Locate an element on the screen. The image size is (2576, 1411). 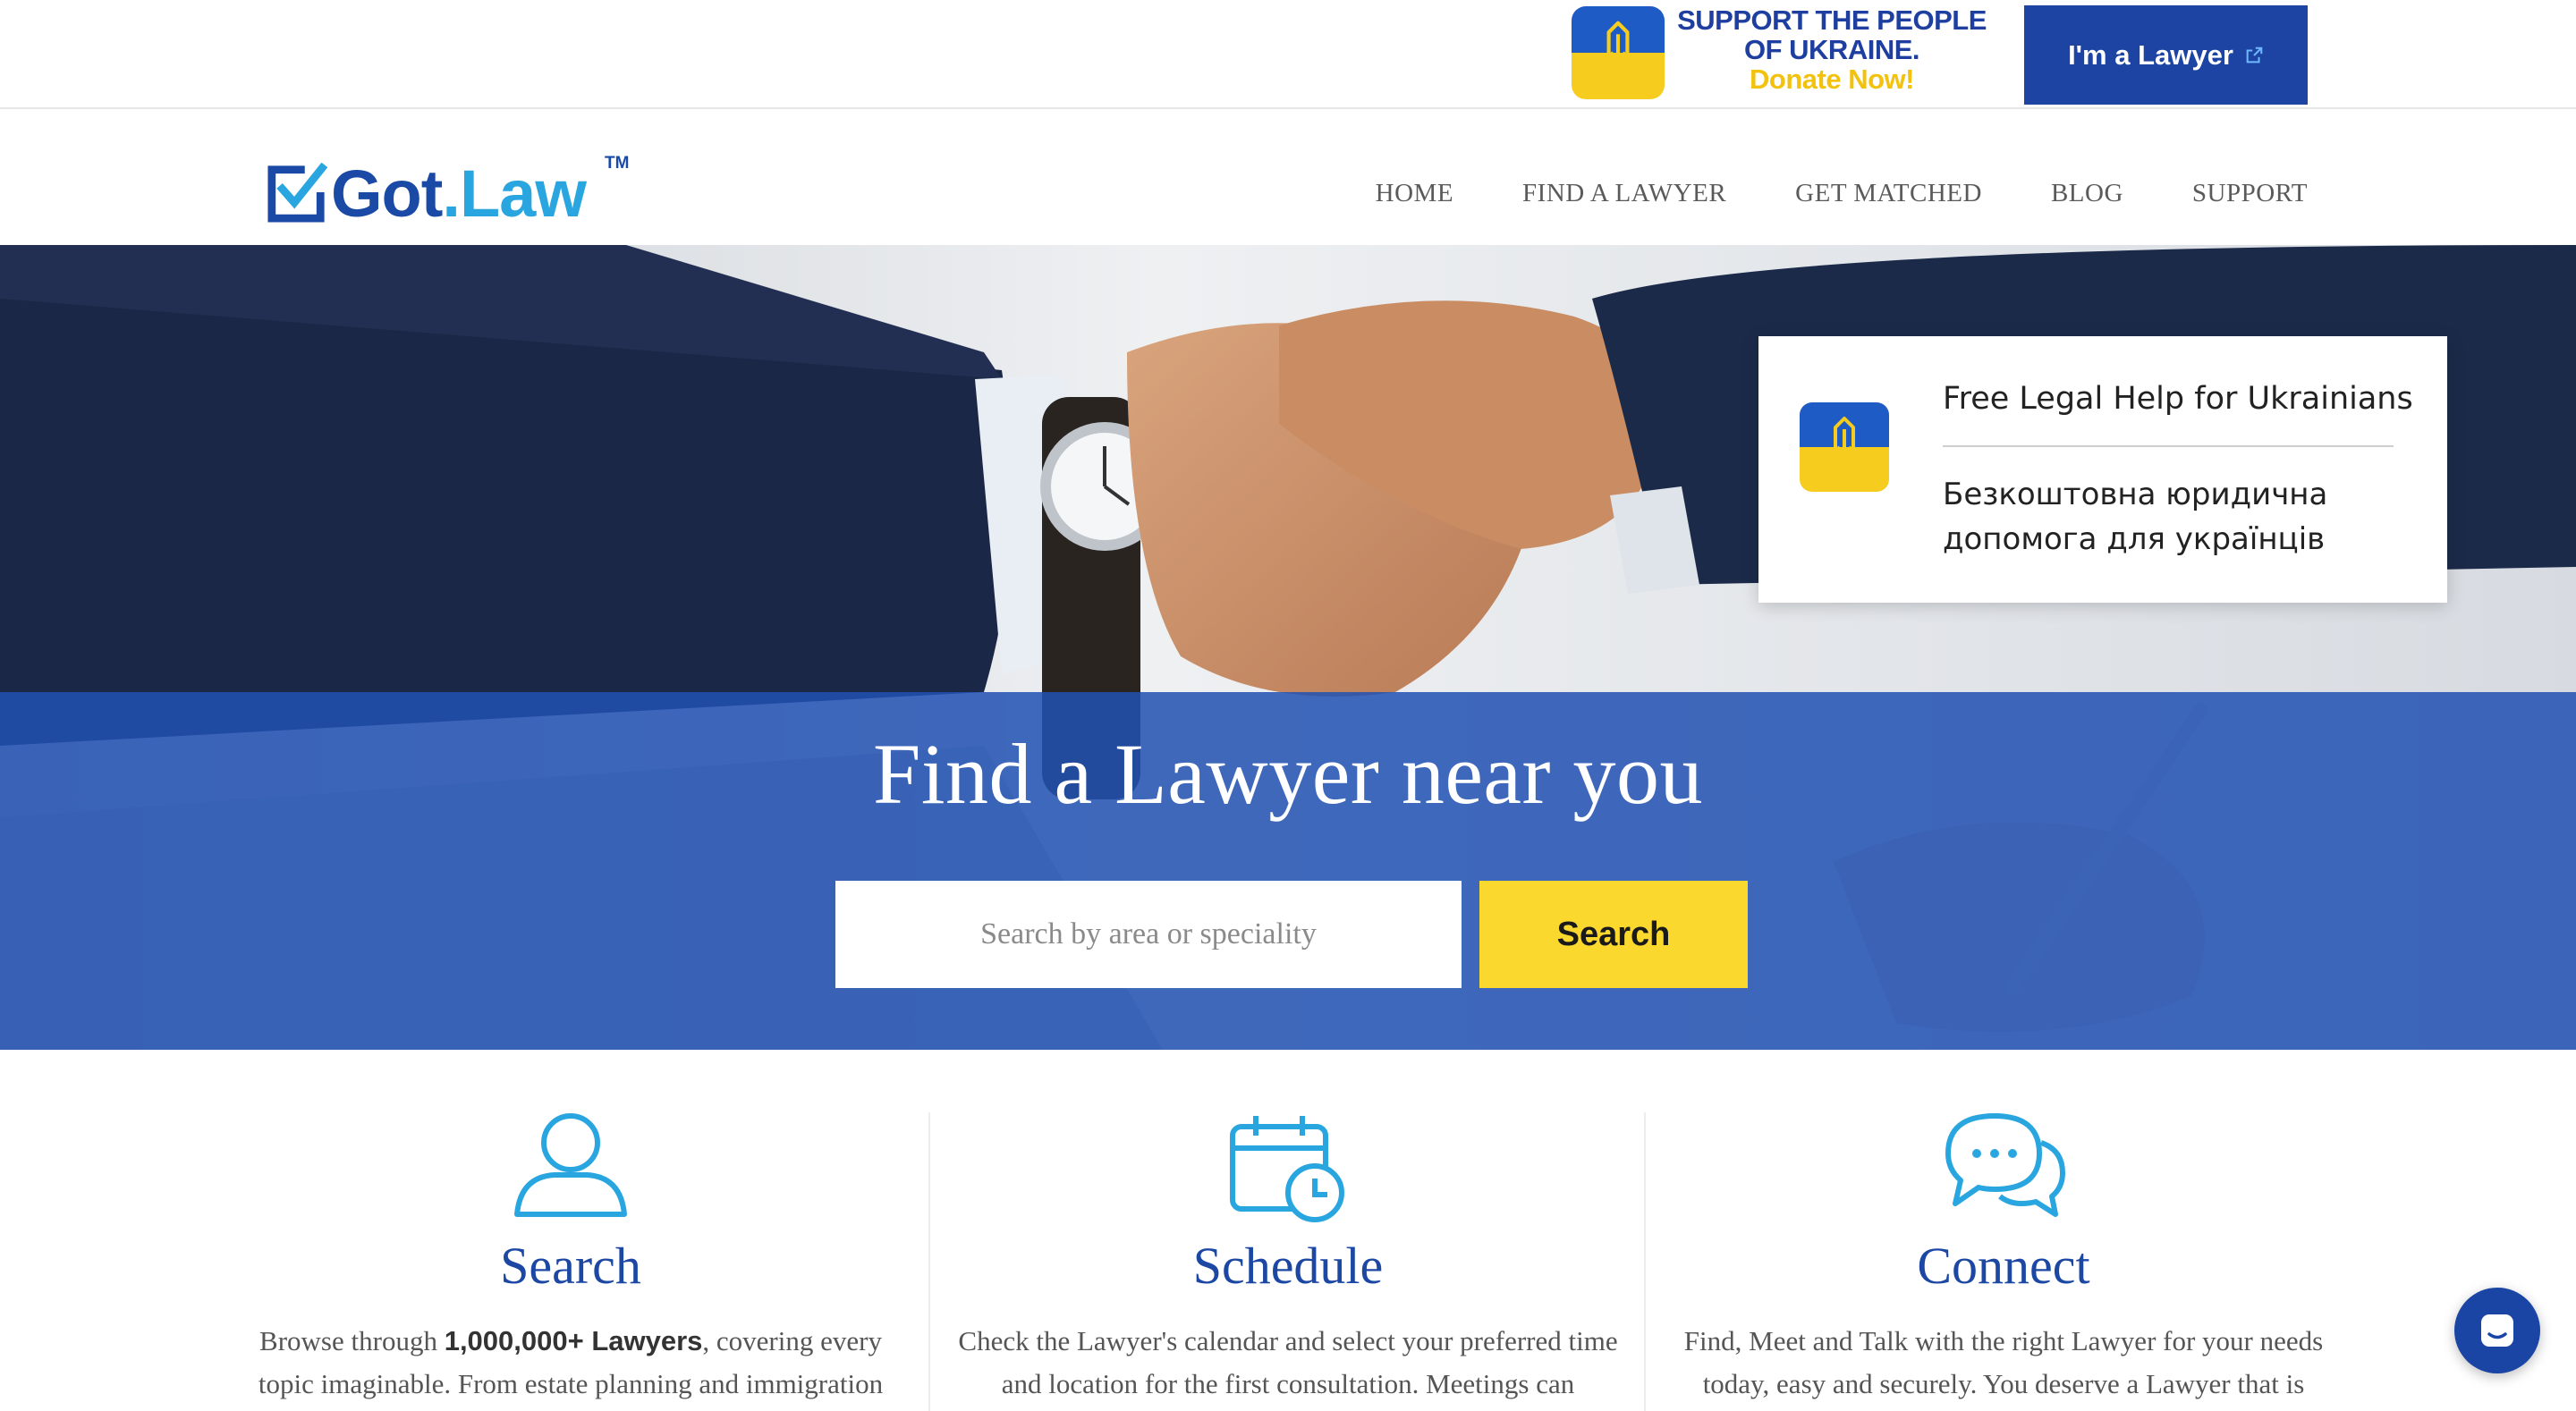
nav-blog: BLOG is located at coordinates (2087, 194).